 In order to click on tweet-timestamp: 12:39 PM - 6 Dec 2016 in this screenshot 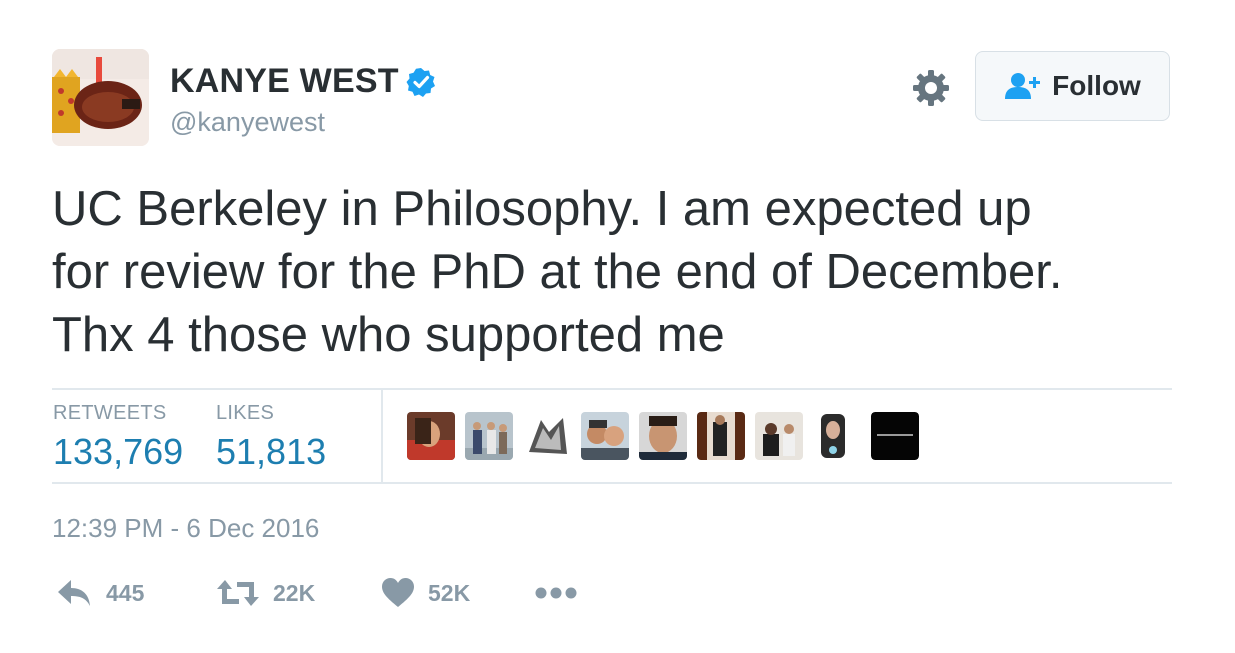, I will do `click(185, 528)`.